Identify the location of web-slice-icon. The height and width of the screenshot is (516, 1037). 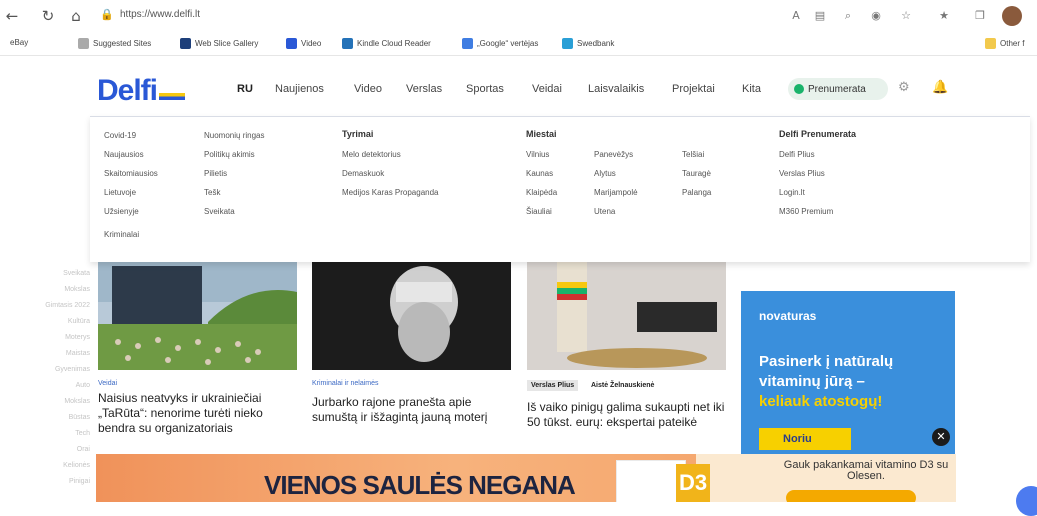
(185, 43).